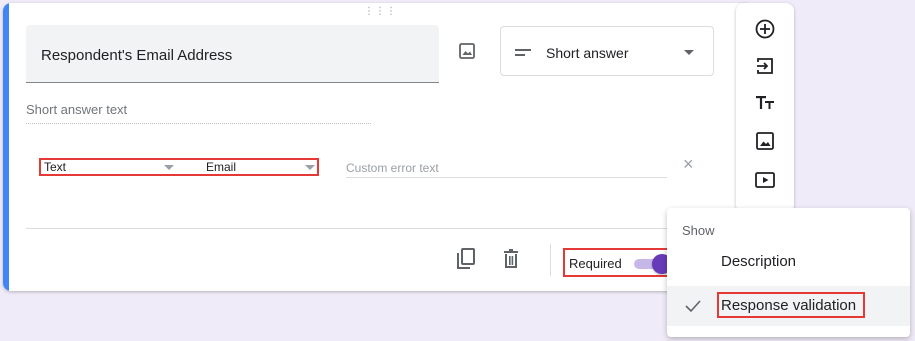 This screenshot has width=915, height=341. Describe the element at coordinates (765, 66) in the screenshot. I see `import-questions-icon` at that location.